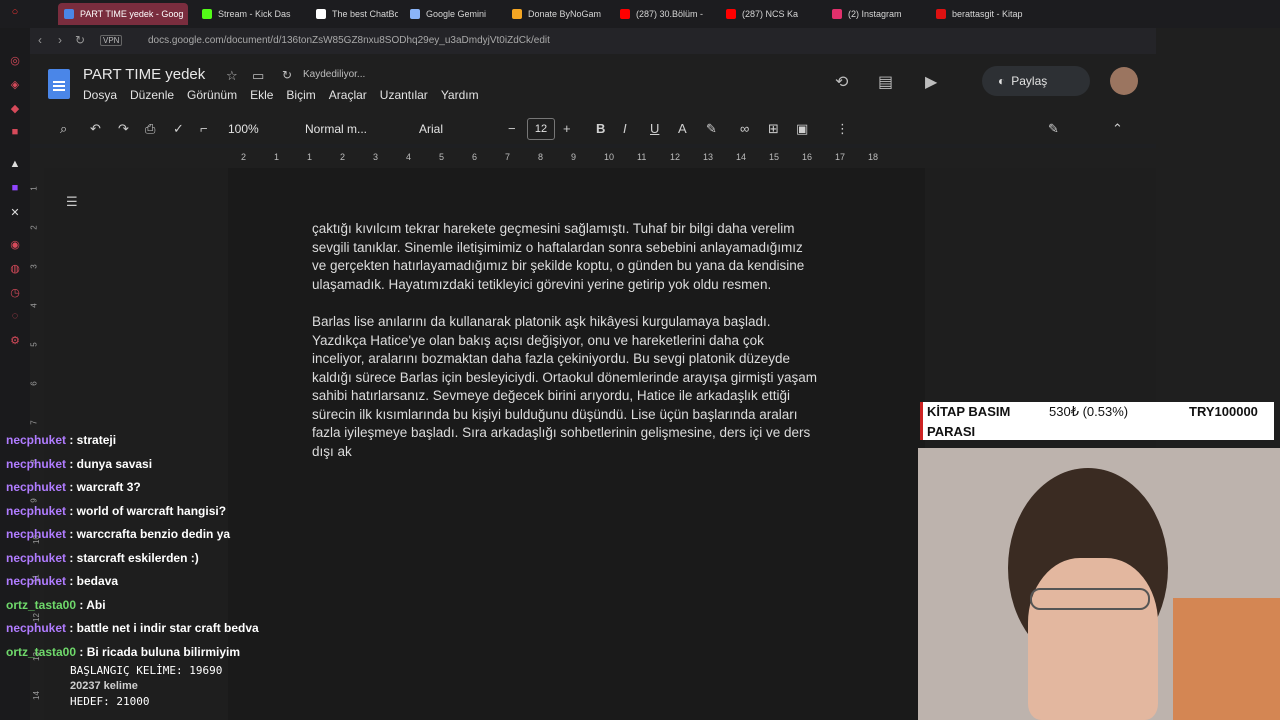  What do you see at coordinates (348, 95) in the screenshot?
I see `menu-item: Araçlar` at bounding box center [348, 95].